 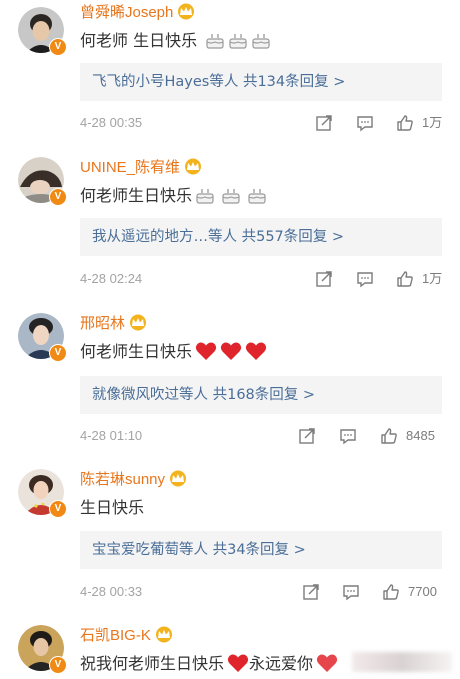 What do you see at coordinates (263, 123) in the screenshot?
I see `comment-meta: 4-28 00:35 1万` at bounding box center [263, 123].